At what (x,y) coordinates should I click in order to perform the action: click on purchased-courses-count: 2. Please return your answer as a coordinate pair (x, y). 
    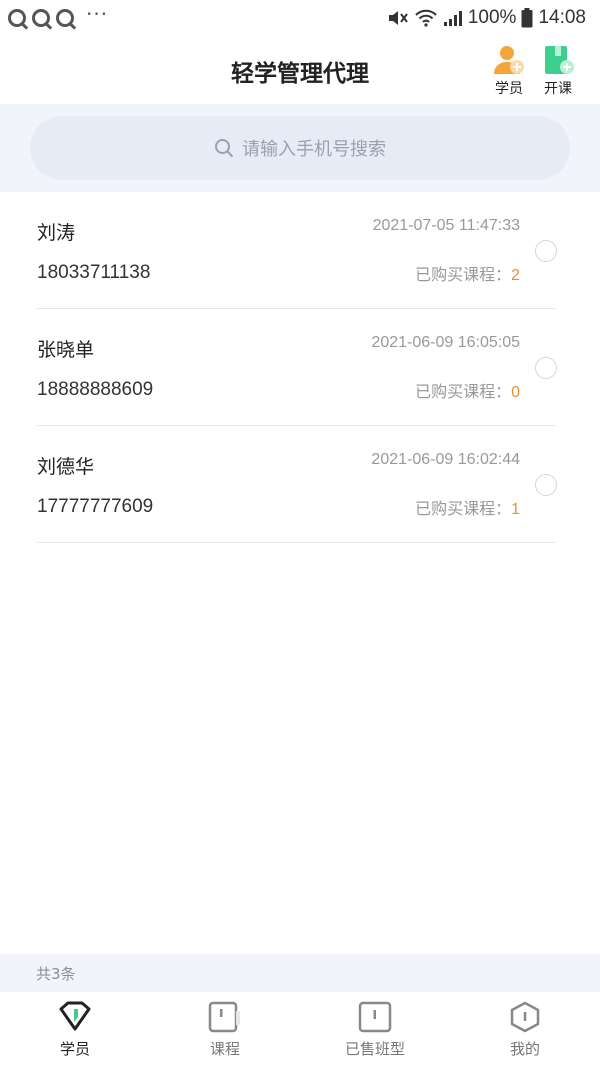
    Looking at the image, I should click on (515, 275).